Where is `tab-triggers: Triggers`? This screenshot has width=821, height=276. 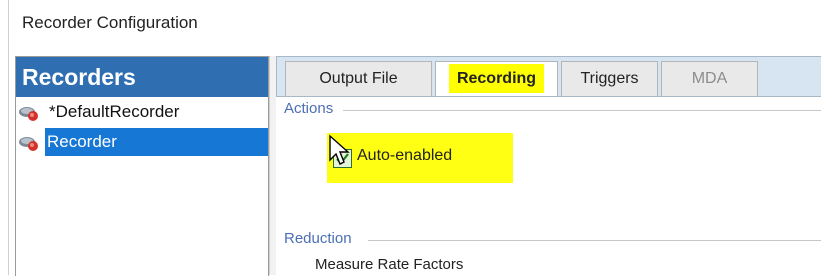
tab-triggers: Triggers is located at coordinates (609, 78).